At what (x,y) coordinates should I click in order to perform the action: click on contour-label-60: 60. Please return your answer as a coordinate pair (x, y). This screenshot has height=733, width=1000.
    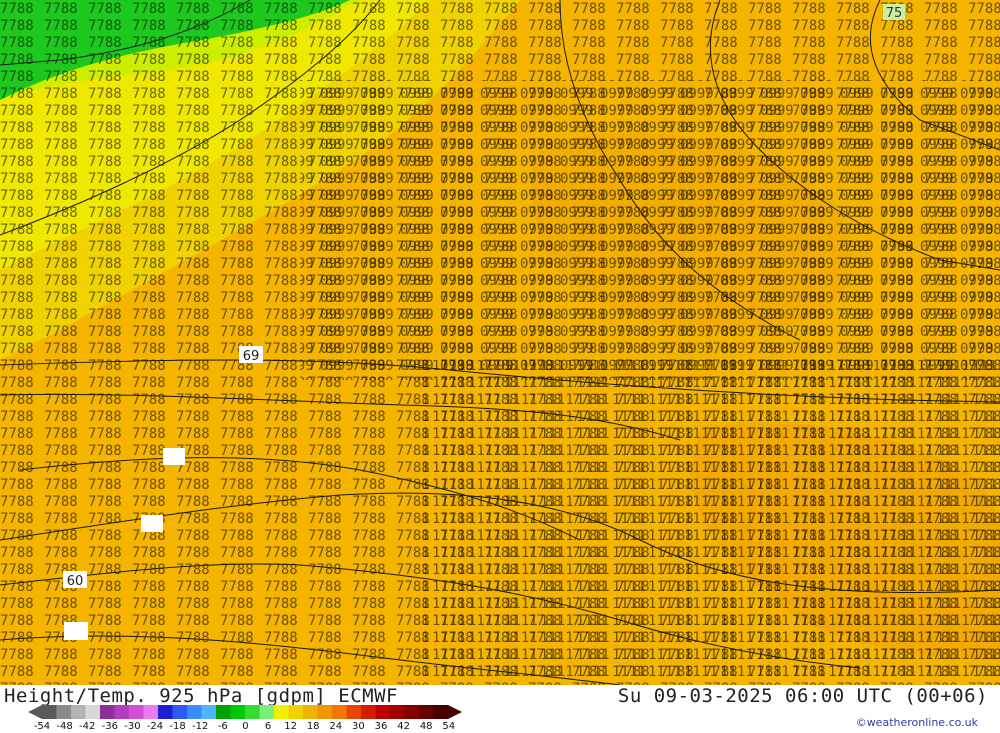
    Looking at the image, I should click on (75, 580).